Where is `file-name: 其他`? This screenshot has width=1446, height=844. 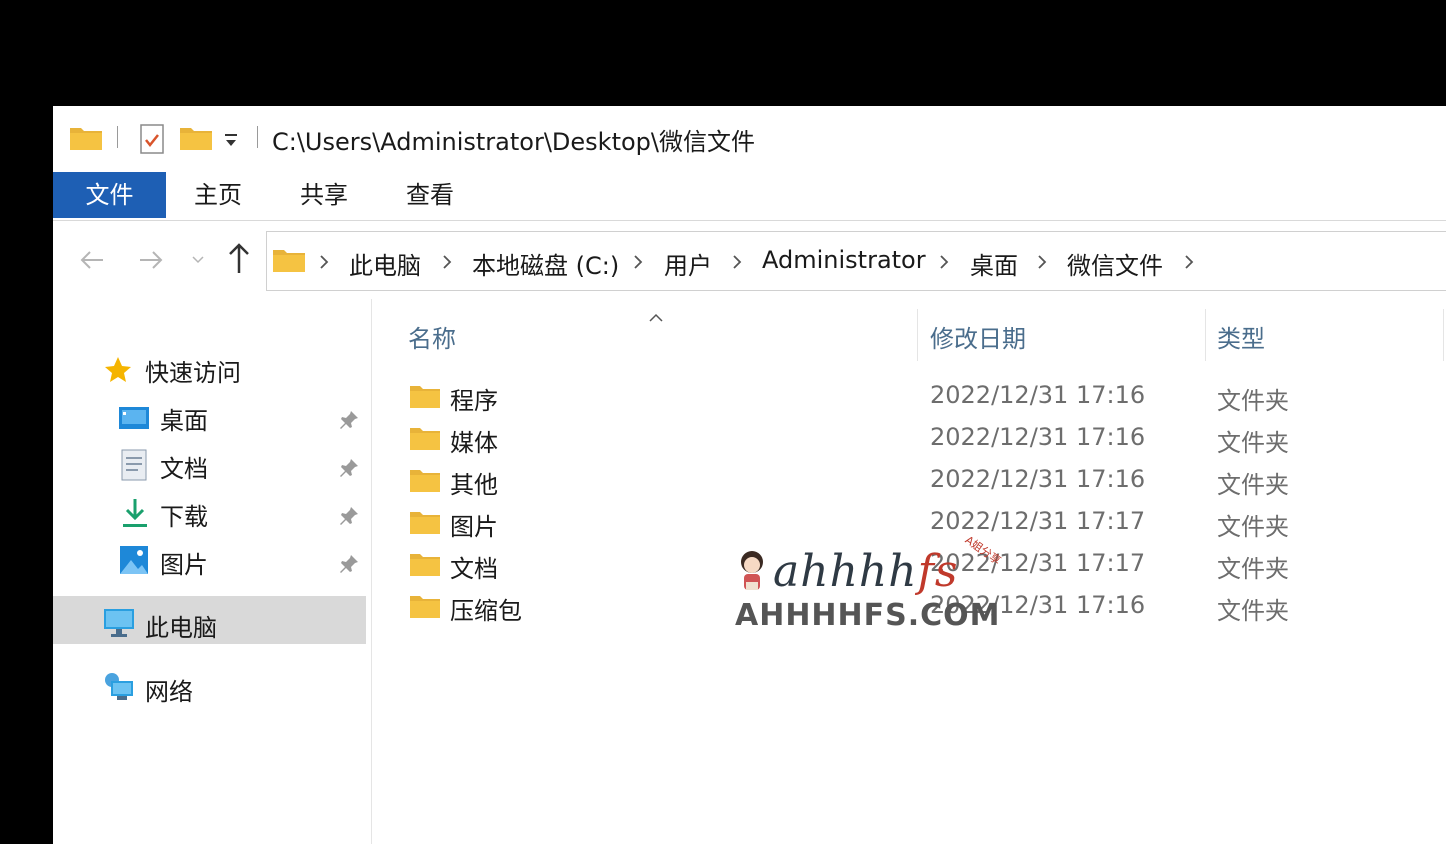
file-name: 其他 is located at coordinates (474, 485).